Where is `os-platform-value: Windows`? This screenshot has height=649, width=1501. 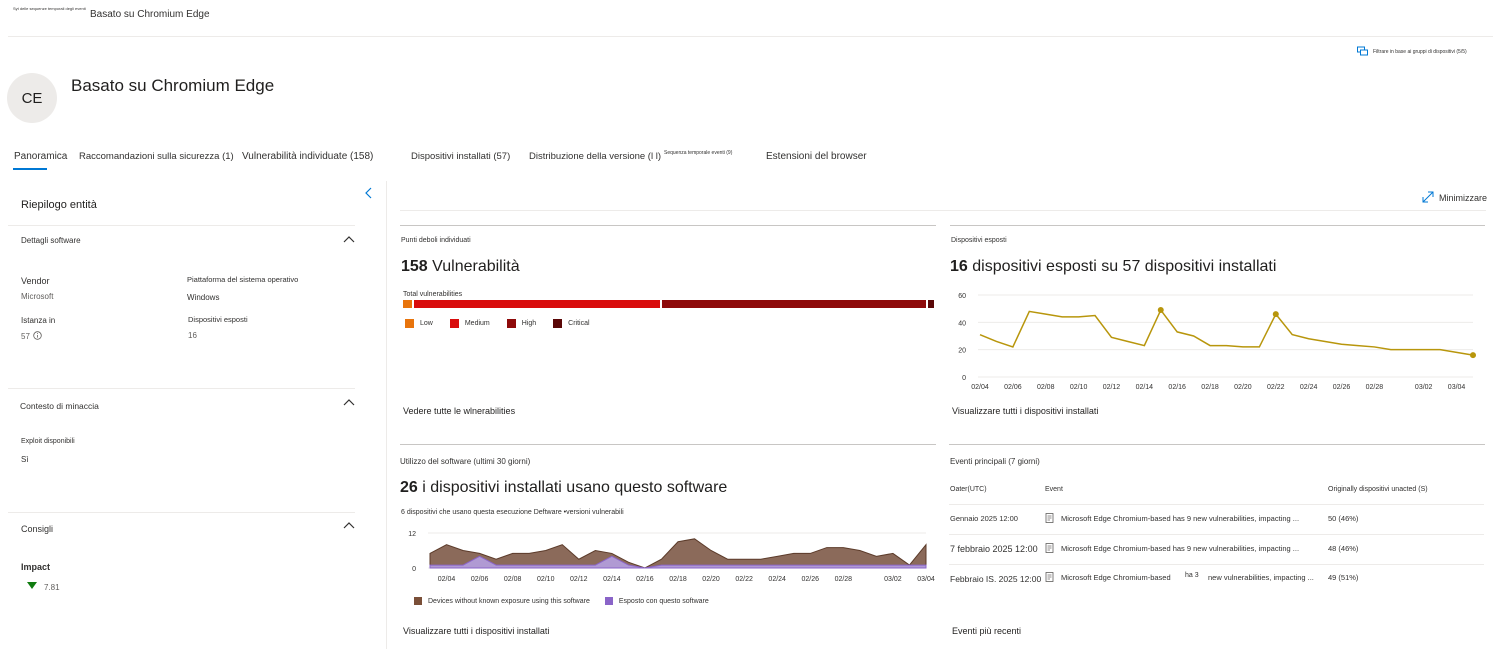 os-platform-value: Windows is located at coordinates (203, 297).